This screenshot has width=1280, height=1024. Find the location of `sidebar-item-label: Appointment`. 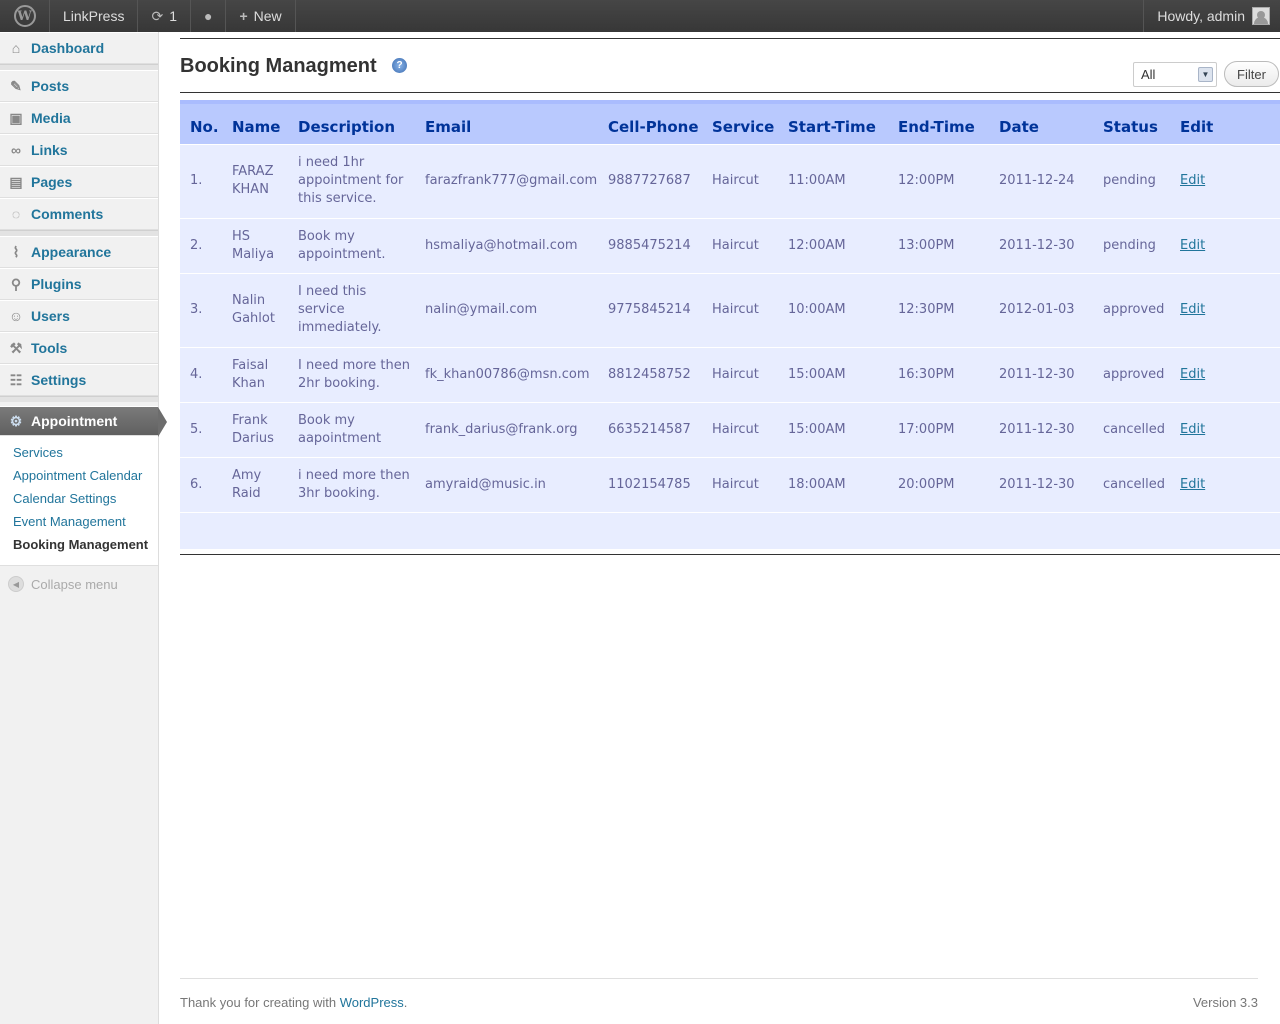

sidebar-item-label: Appointment is located at coordinates (74, 421).